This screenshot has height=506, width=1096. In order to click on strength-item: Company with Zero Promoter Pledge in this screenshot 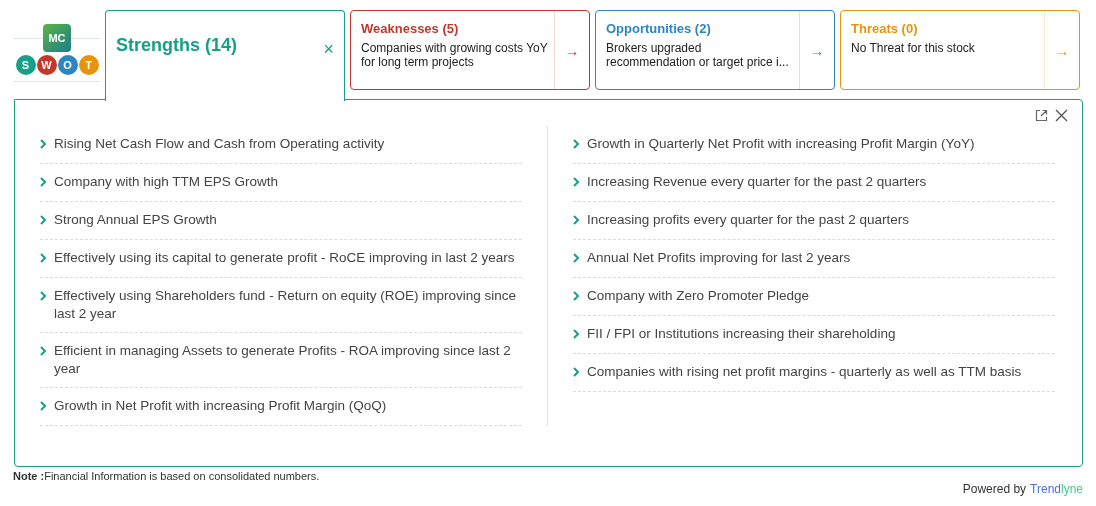, I will do `click(698, 296)`.